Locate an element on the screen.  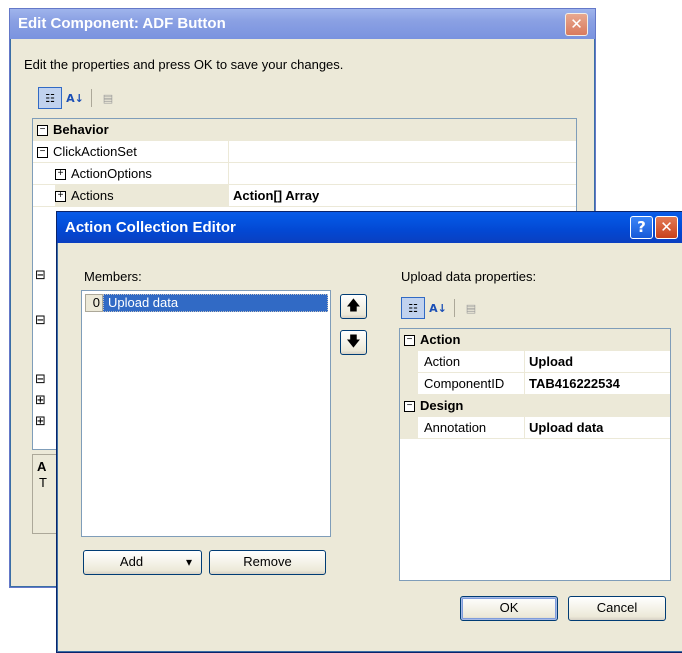
property-value: Upload is located at coordinates (597, 361).